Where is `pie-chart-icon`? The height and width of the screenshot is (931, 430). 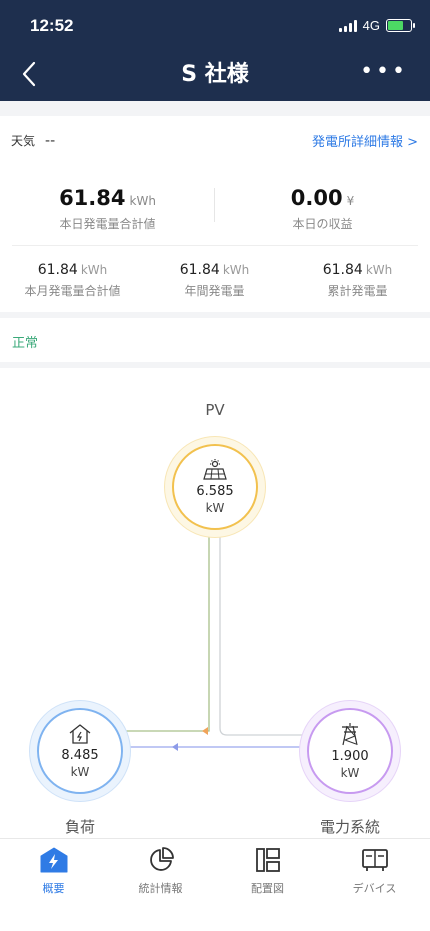
pie-chart-icon is located at coordinates (161, 859).